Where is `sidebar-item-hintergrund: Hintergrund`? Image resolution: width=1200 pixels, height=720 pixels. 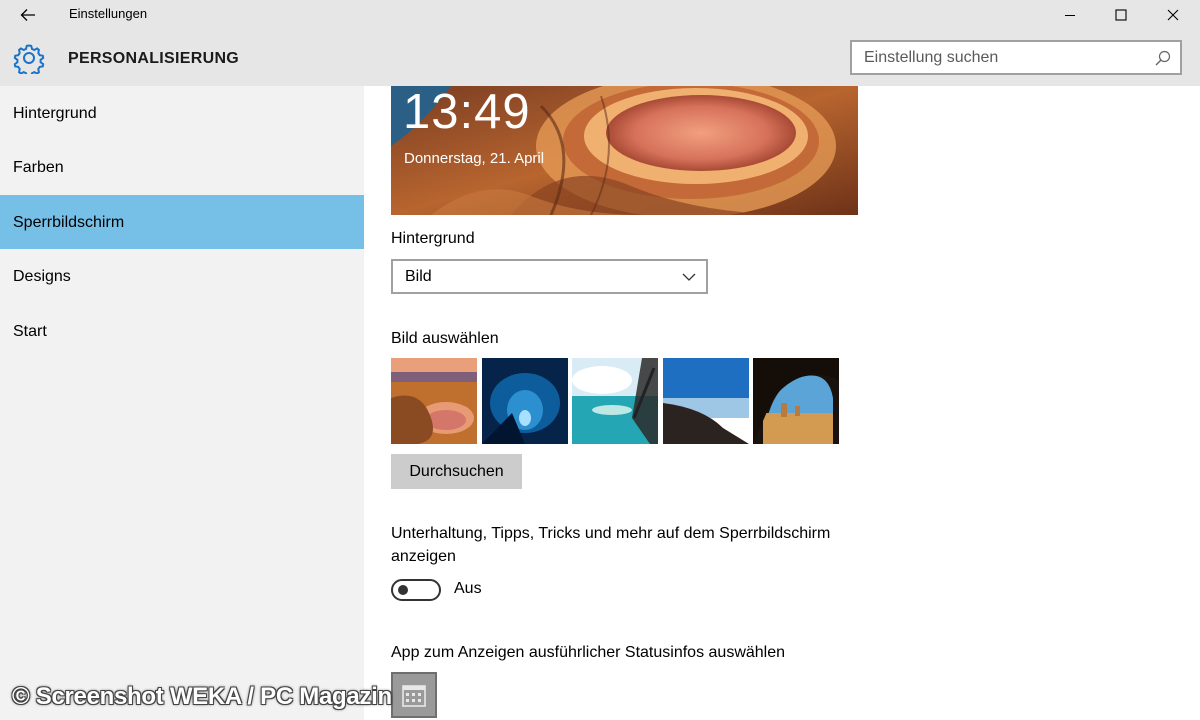 sidebar-item-hintergrund: Hintergrund is located at coordinates (182, 113).